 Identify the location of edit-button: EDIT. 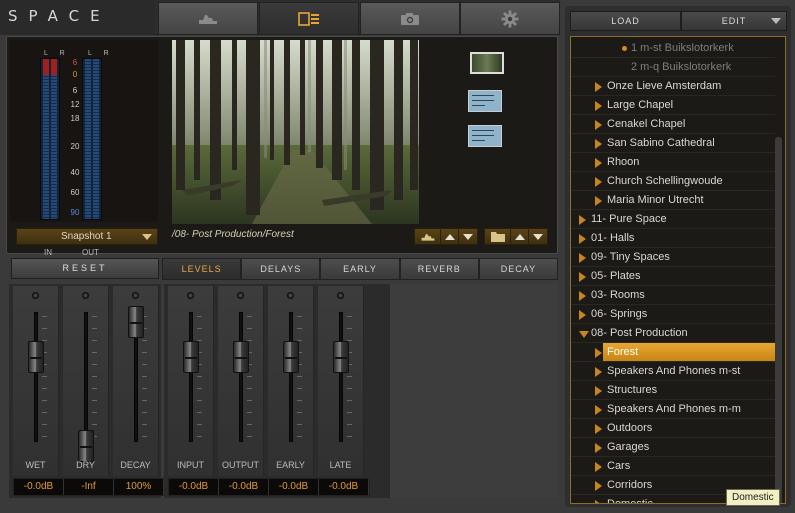
(734, 21).